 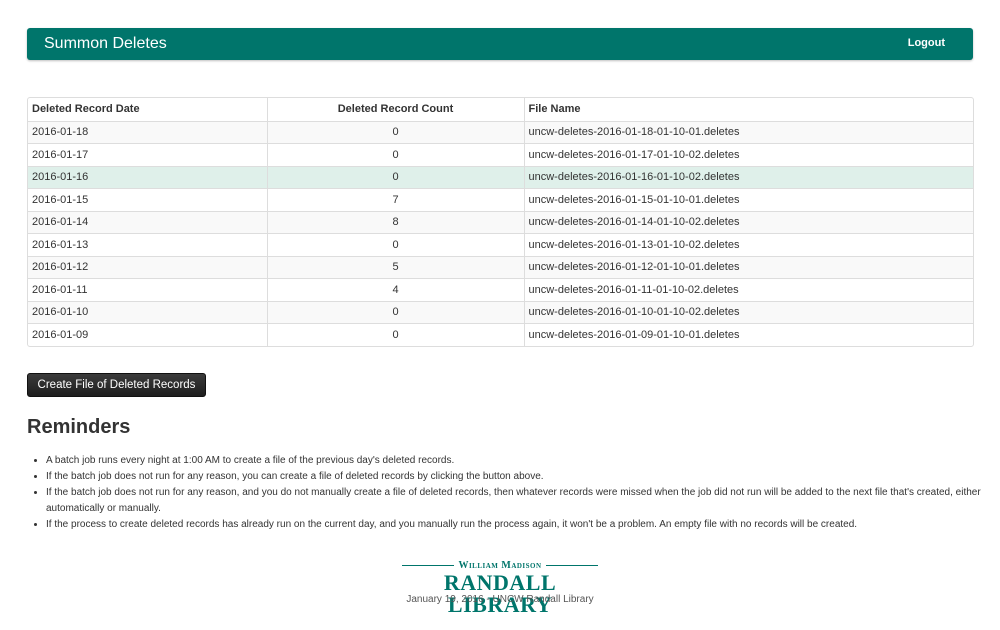 What do you see at coordinates (148, 244) in the screenshot?
I see `cell-date: 2016-01-13` at bounding box center [148, 244].